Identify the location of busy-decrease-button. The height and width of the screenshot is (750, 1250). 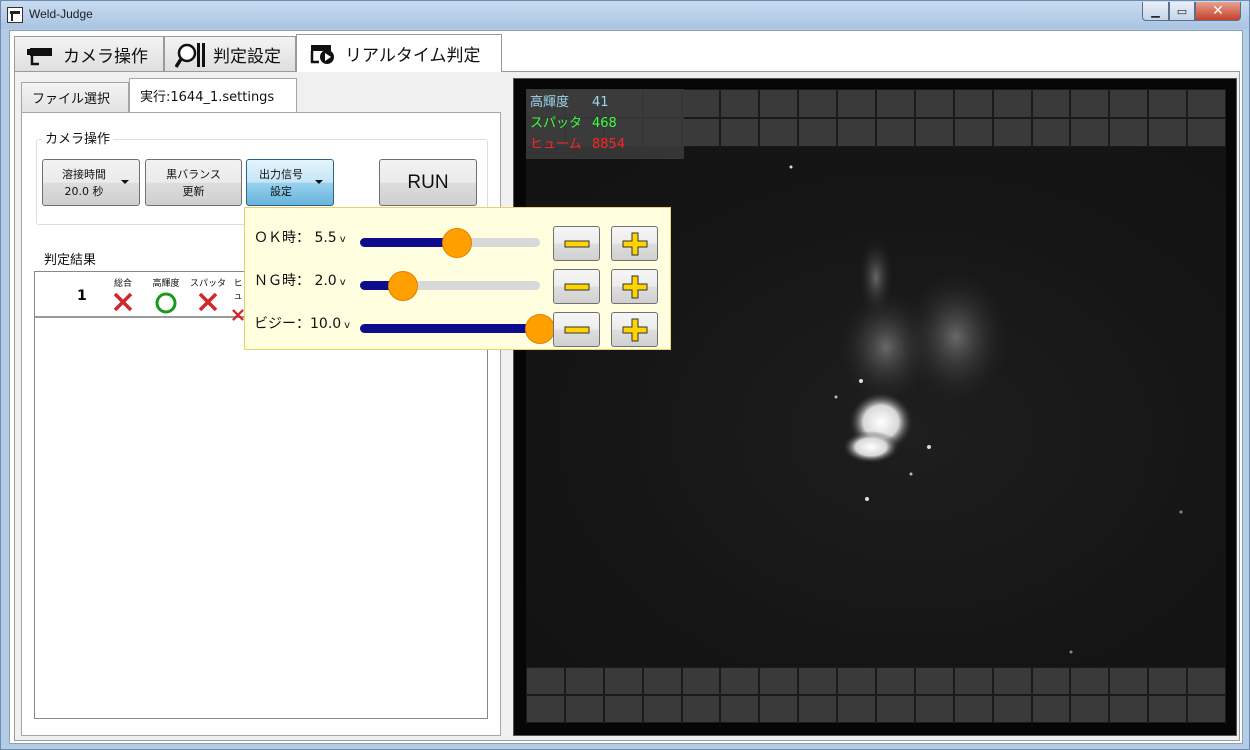
(576, 329).